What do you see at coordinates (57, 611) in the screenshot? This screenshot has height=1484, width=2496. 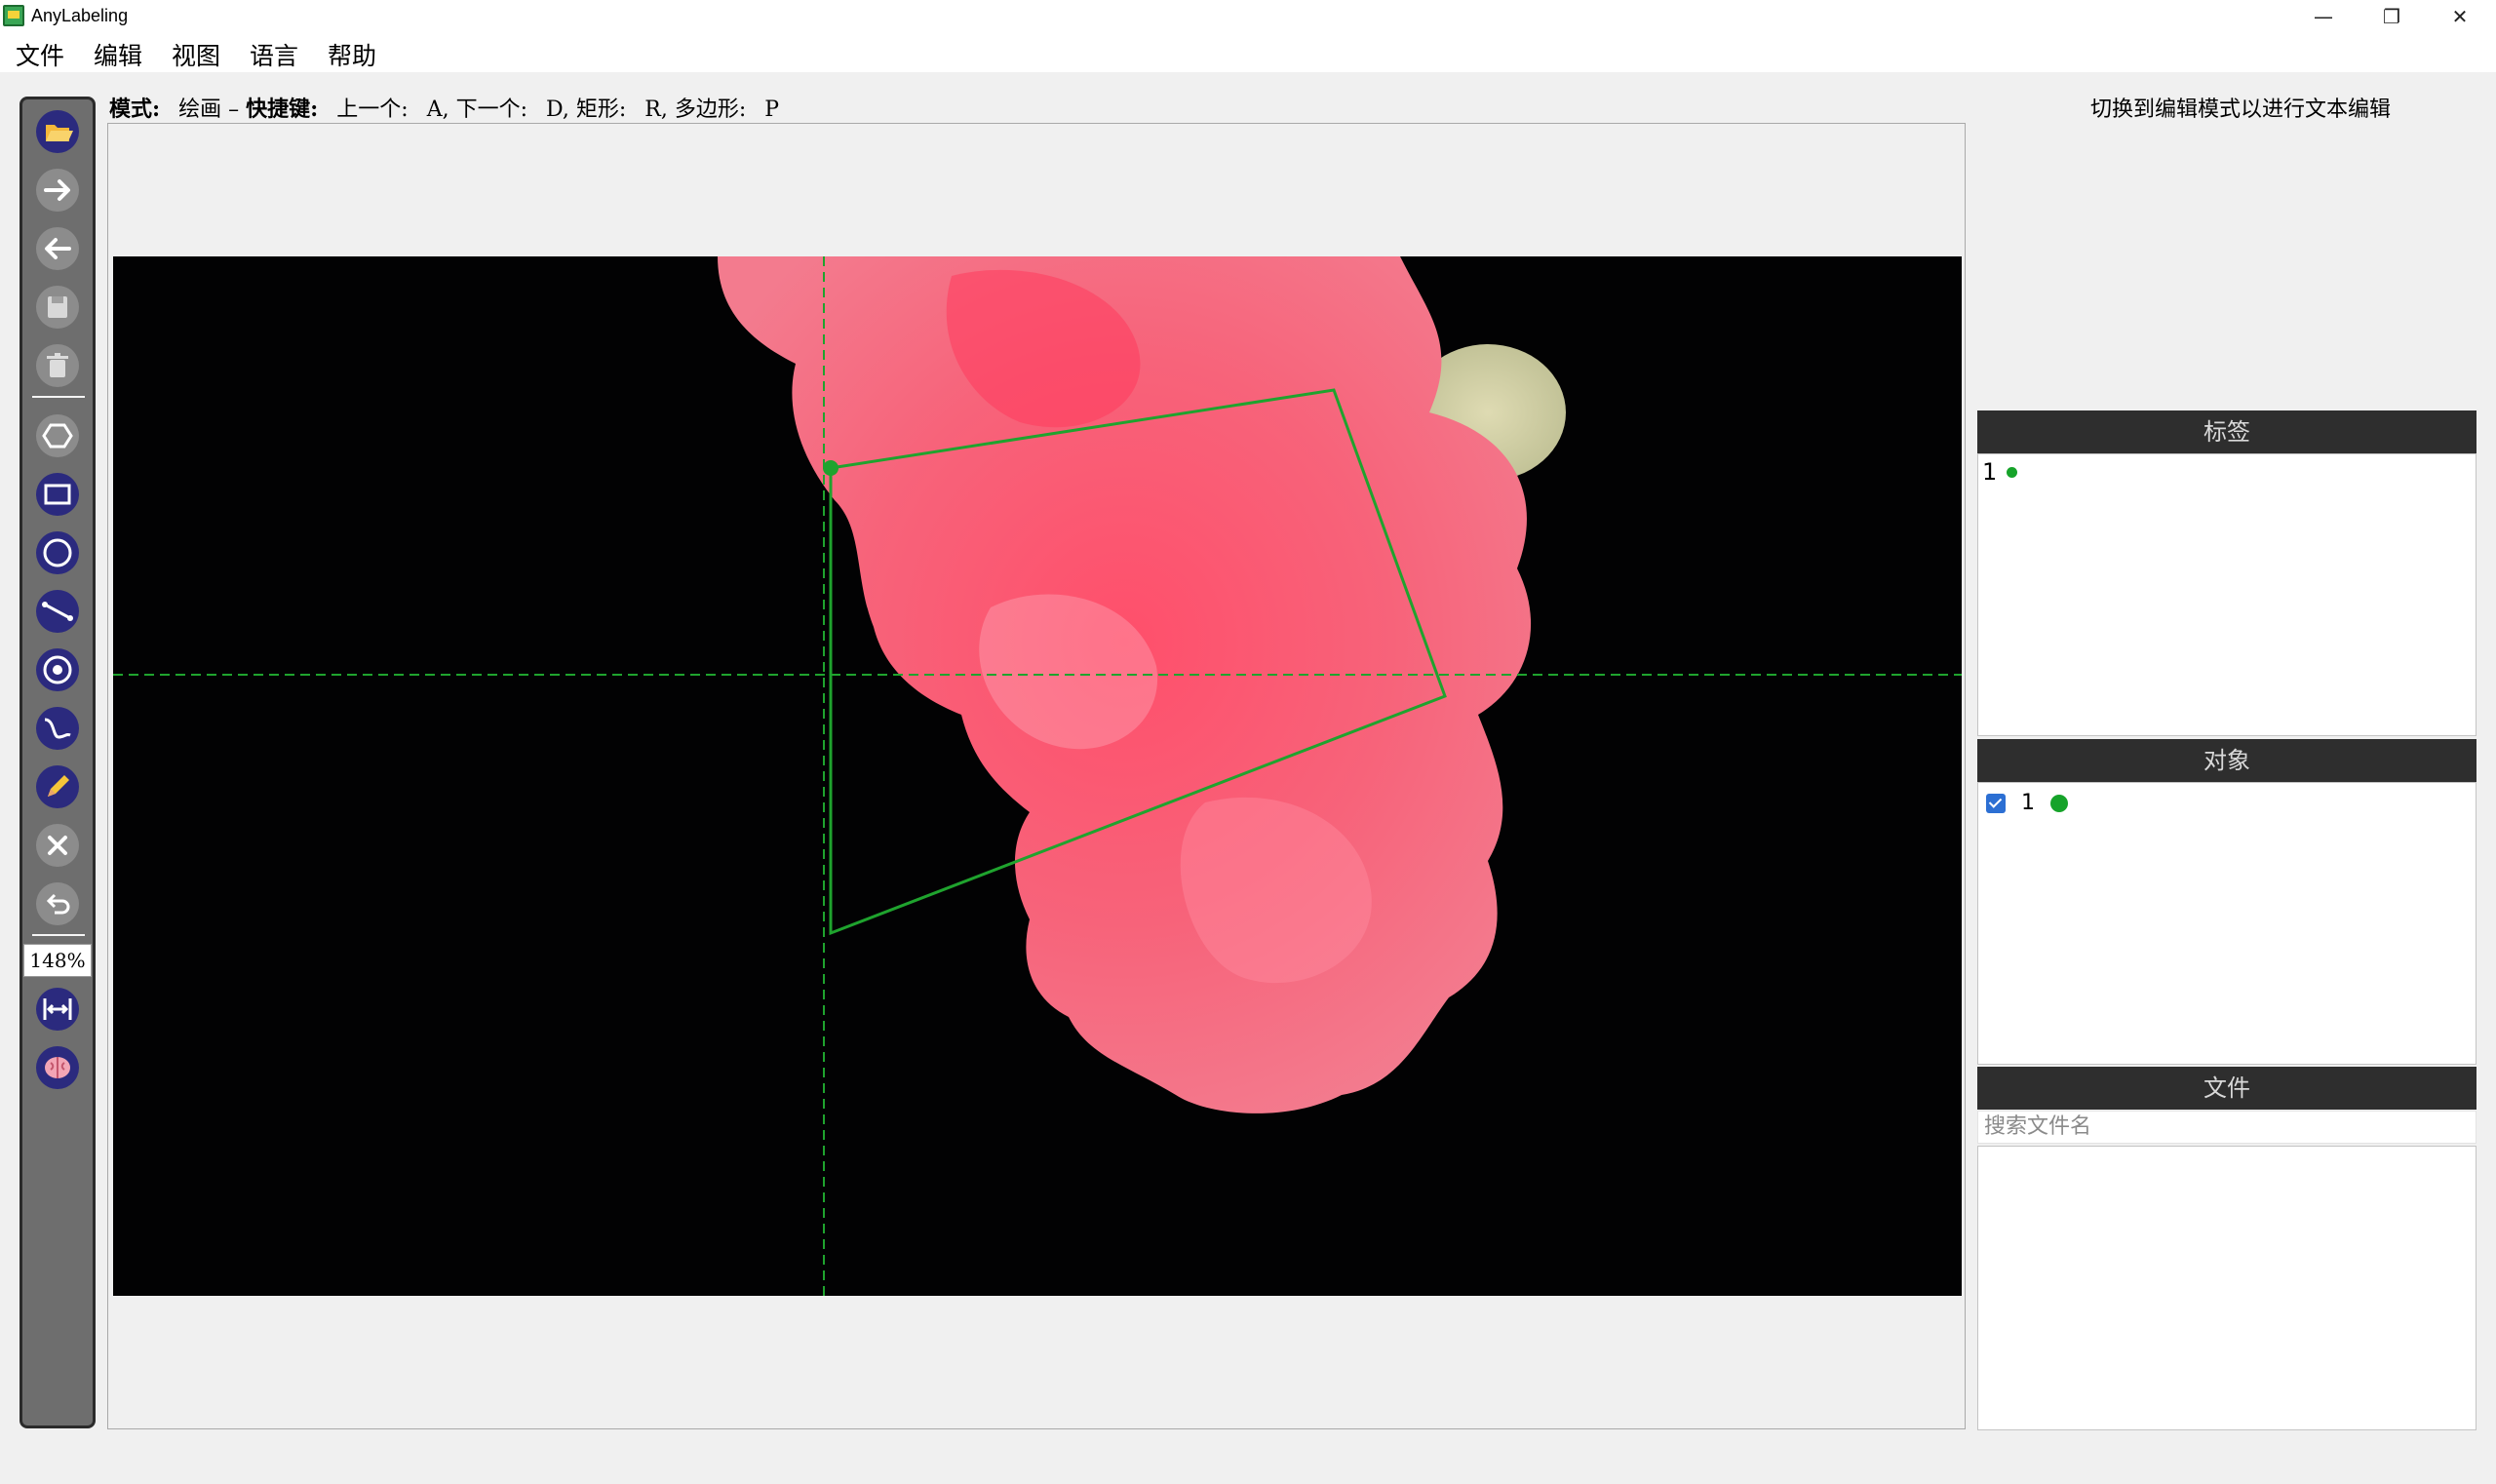 I see `line-icon` at bounding box center [57, 611].